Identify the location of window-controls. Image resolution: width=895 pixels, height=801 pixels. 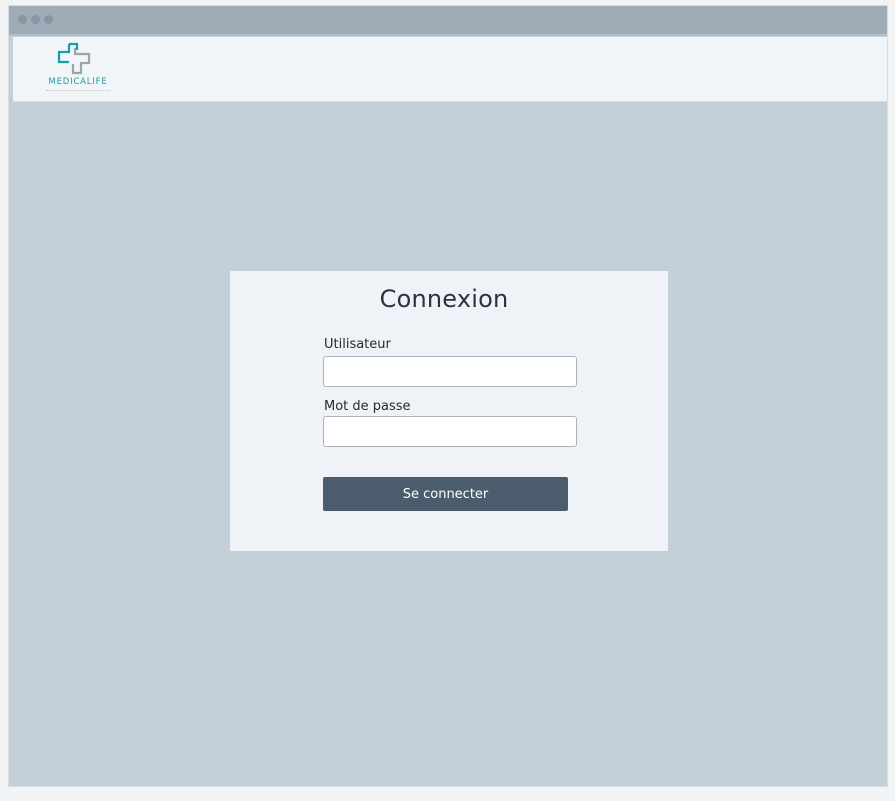
(35, 19).